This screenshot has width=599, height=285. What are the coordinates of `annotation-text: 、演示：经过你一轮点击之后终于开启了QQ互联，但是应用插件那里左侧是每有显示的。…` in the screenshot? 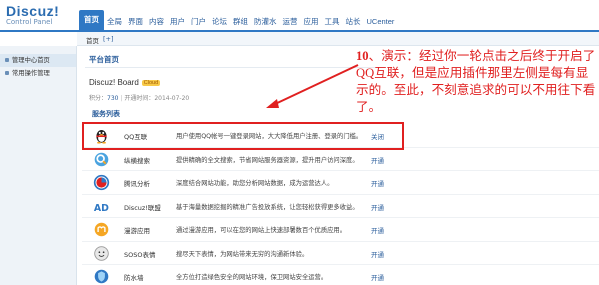 It's located at (476, 81).